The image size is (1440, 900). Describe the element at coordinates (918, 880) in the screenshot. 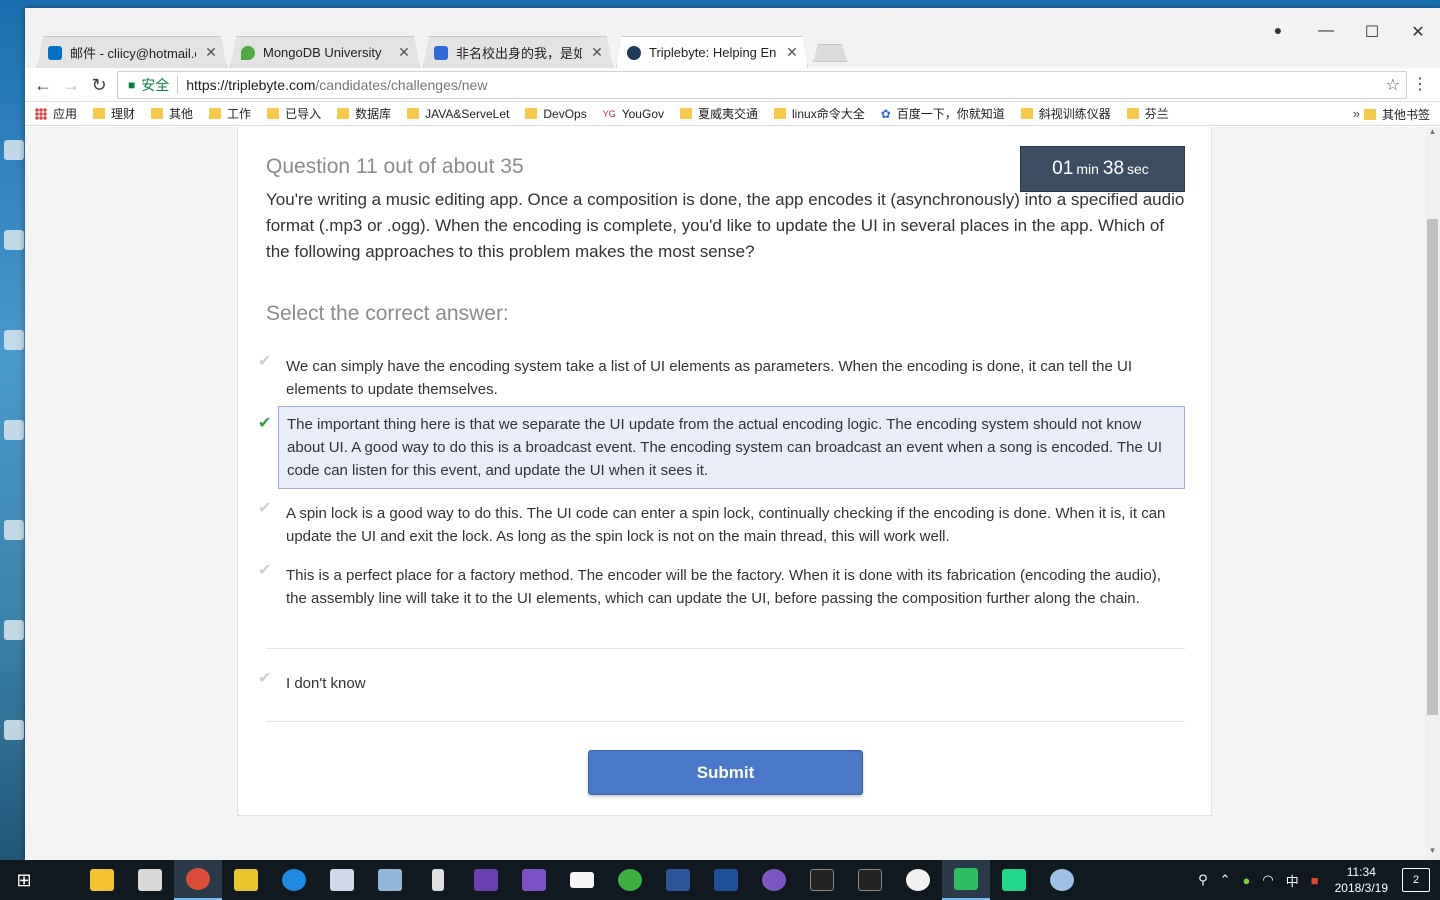

I see `mongodb-icon` at that location.